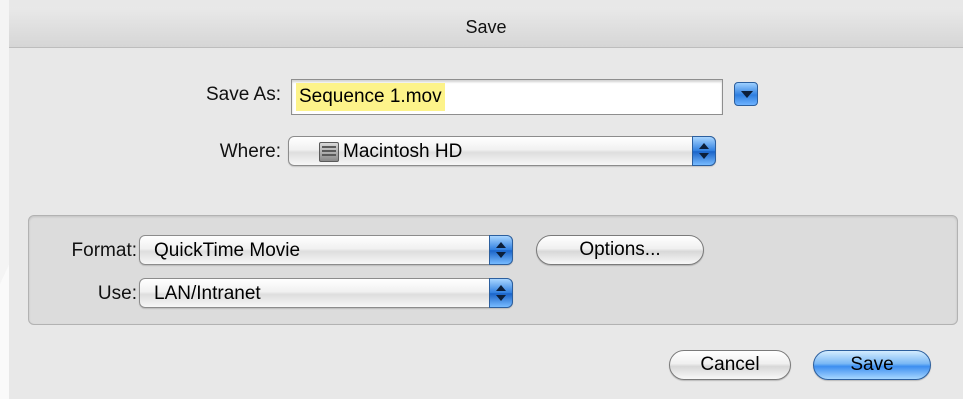 The height and width of the screenshot is (399, 963). Describe the element at coordinates (502, 151) in the screenshot. I see `where-popup: Macintosh HD` at that location.